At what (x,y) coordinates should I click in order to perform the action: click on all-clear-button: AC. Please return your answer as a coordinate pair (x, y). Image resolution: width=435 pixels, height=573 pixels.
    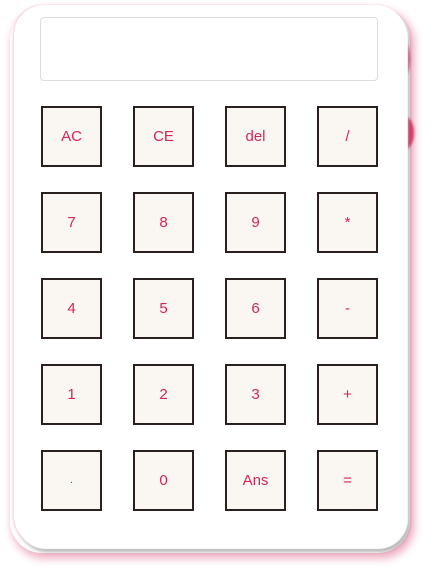
    Looking at the image, I should click on (71, 136).